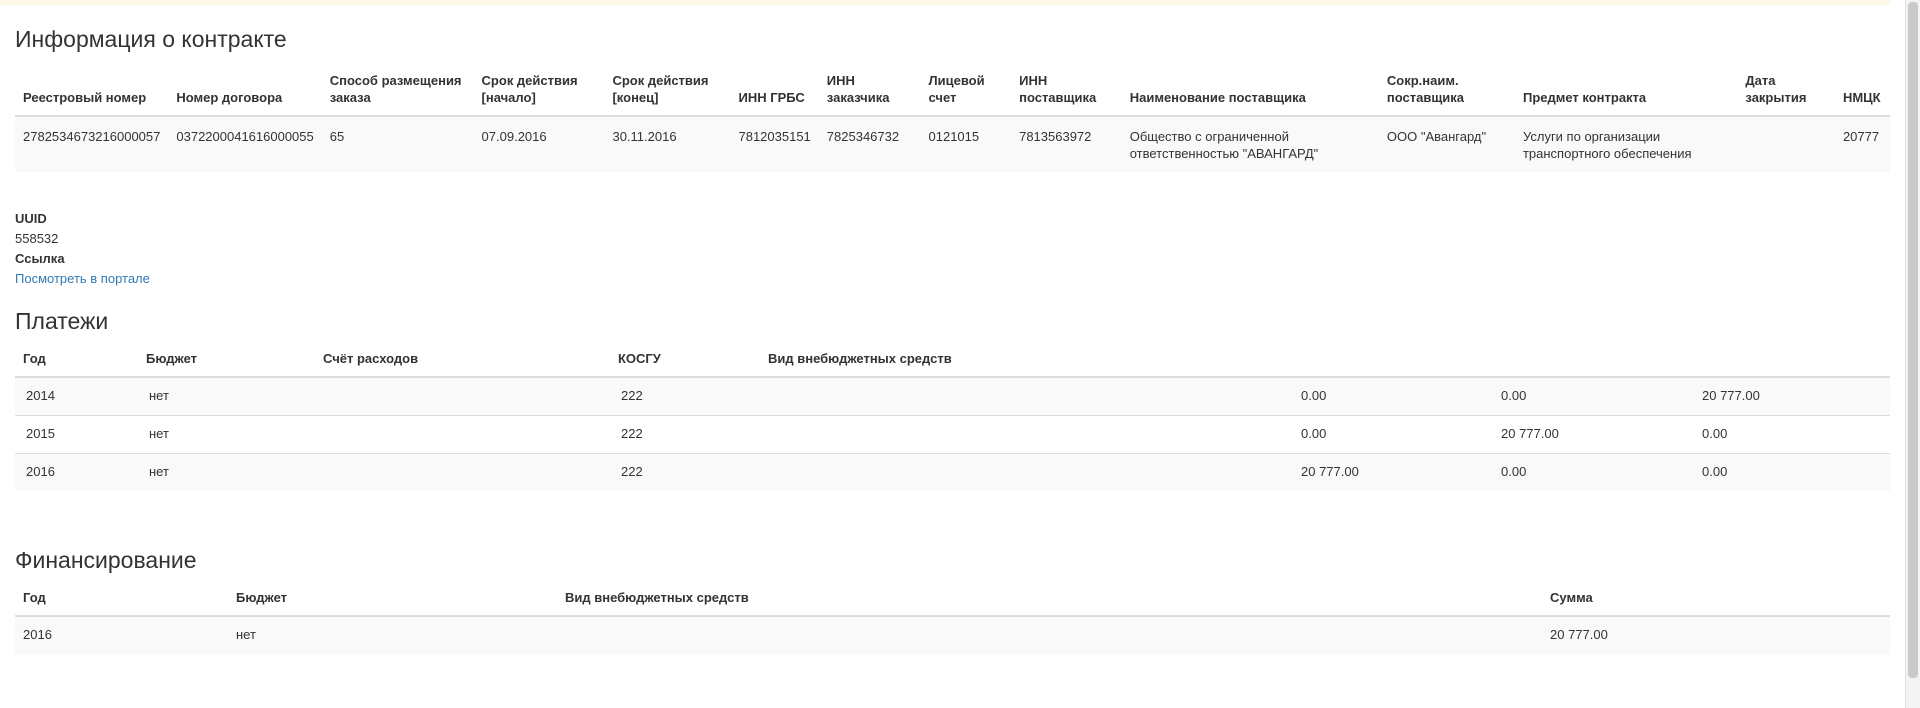 The image size is (1920, 708). Describe the element at coordinates (92, 143) in the screenshot. I see `cell-registry-number: 2782534673216000057` at that location.